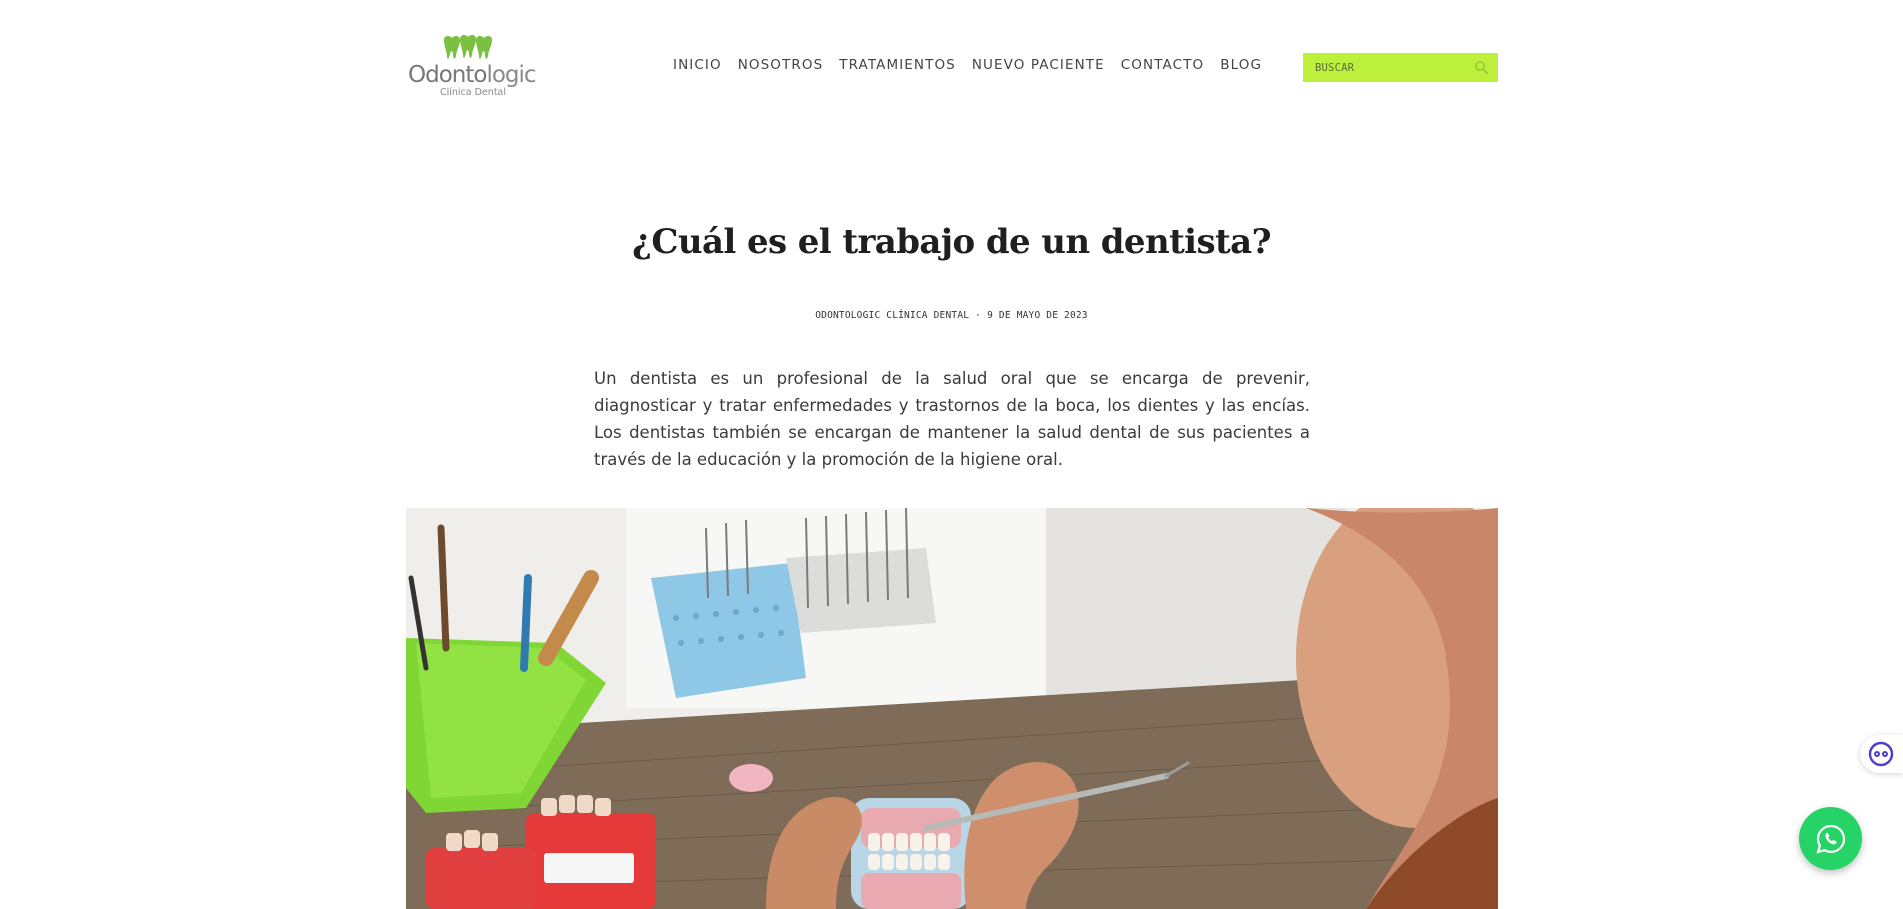 The image size is (1903, 909). What do you see at coordinates (1481, 67) in the screenshot?
I see `search-icon` at bounding box center [1481, 67].